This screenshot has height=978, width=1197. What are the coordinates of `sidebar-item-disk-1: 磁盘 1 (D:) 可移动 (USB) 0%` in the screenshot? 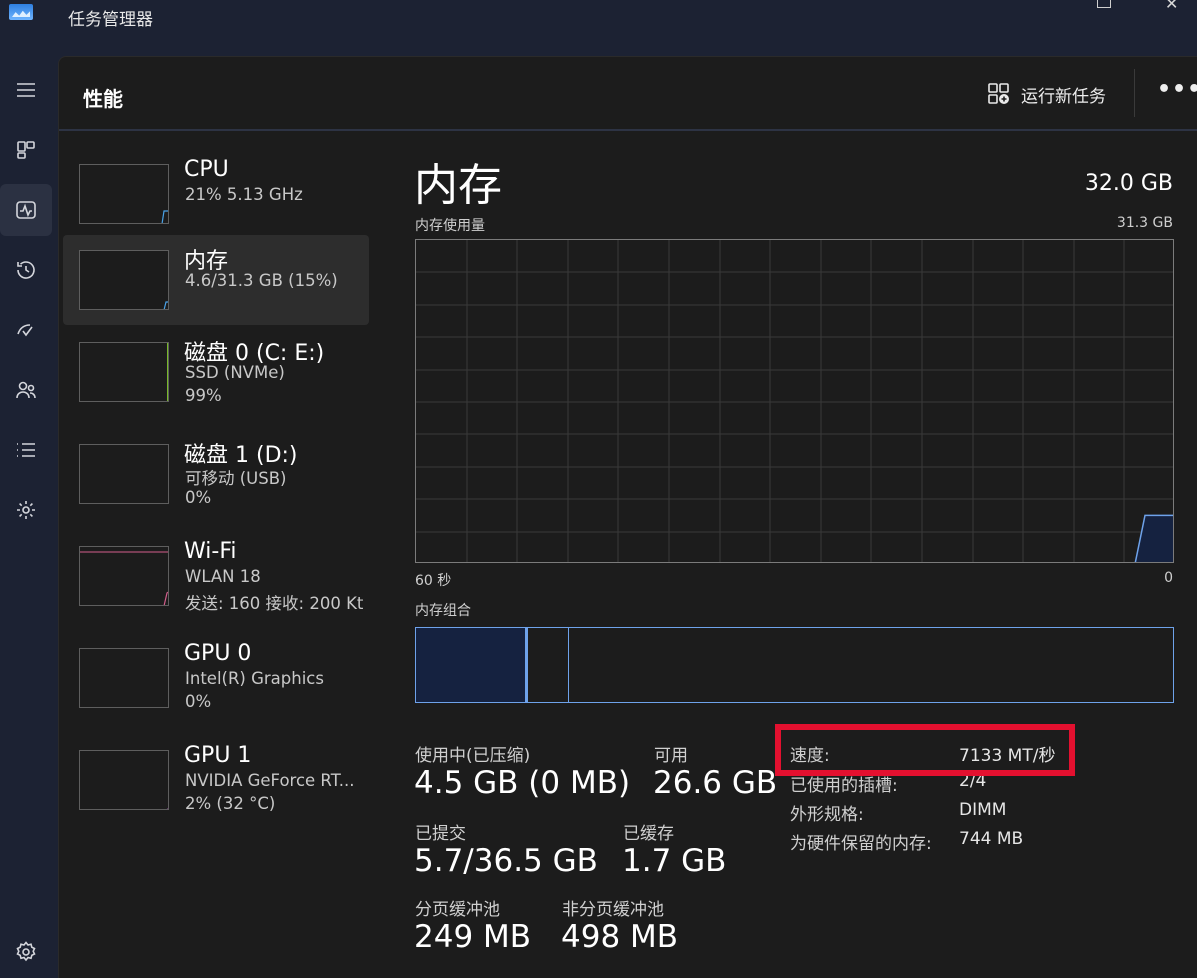 It's located at (216, 474).